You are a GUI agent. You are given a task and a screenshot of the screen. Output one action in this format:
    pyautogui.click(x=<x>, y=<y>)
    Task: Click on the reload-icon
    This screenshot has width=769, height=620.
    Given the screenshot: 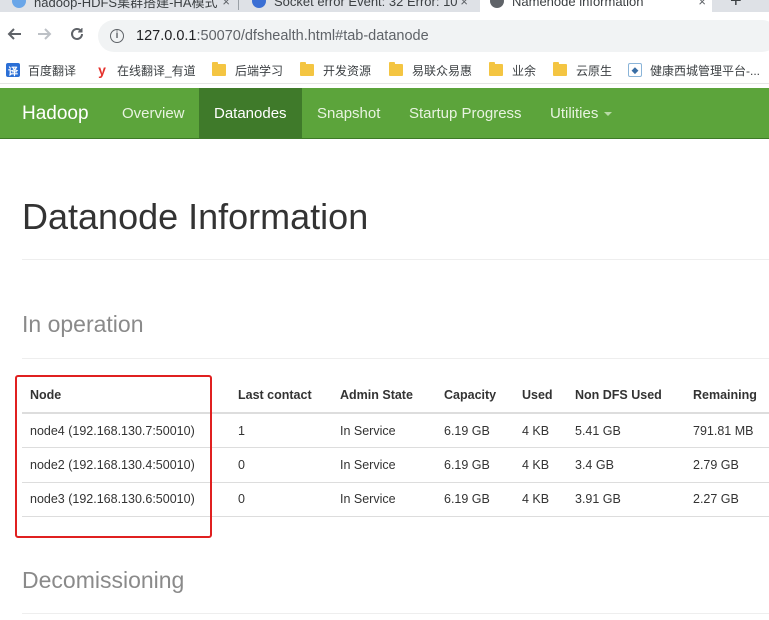 What is the action you would take?
    pyautogui.click(x=77, y=34)
    